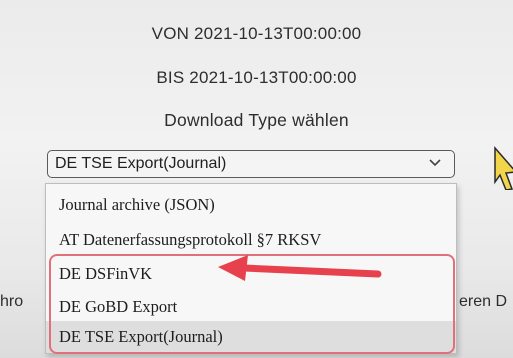 The height and width of the screenshot is (358, 513). I want to click on background-text-right: eren D, so click(483, 301).